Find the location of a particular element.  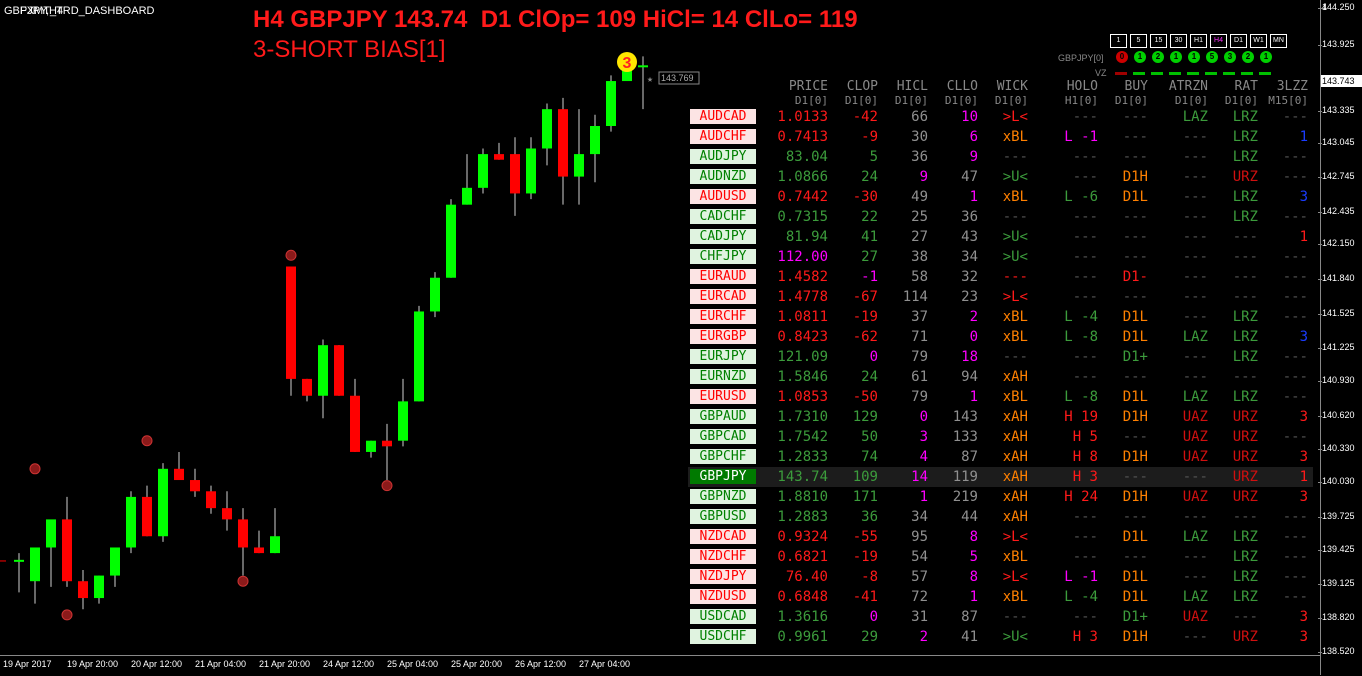

pair-button: EURNZD is located at coordinates (723, 376).